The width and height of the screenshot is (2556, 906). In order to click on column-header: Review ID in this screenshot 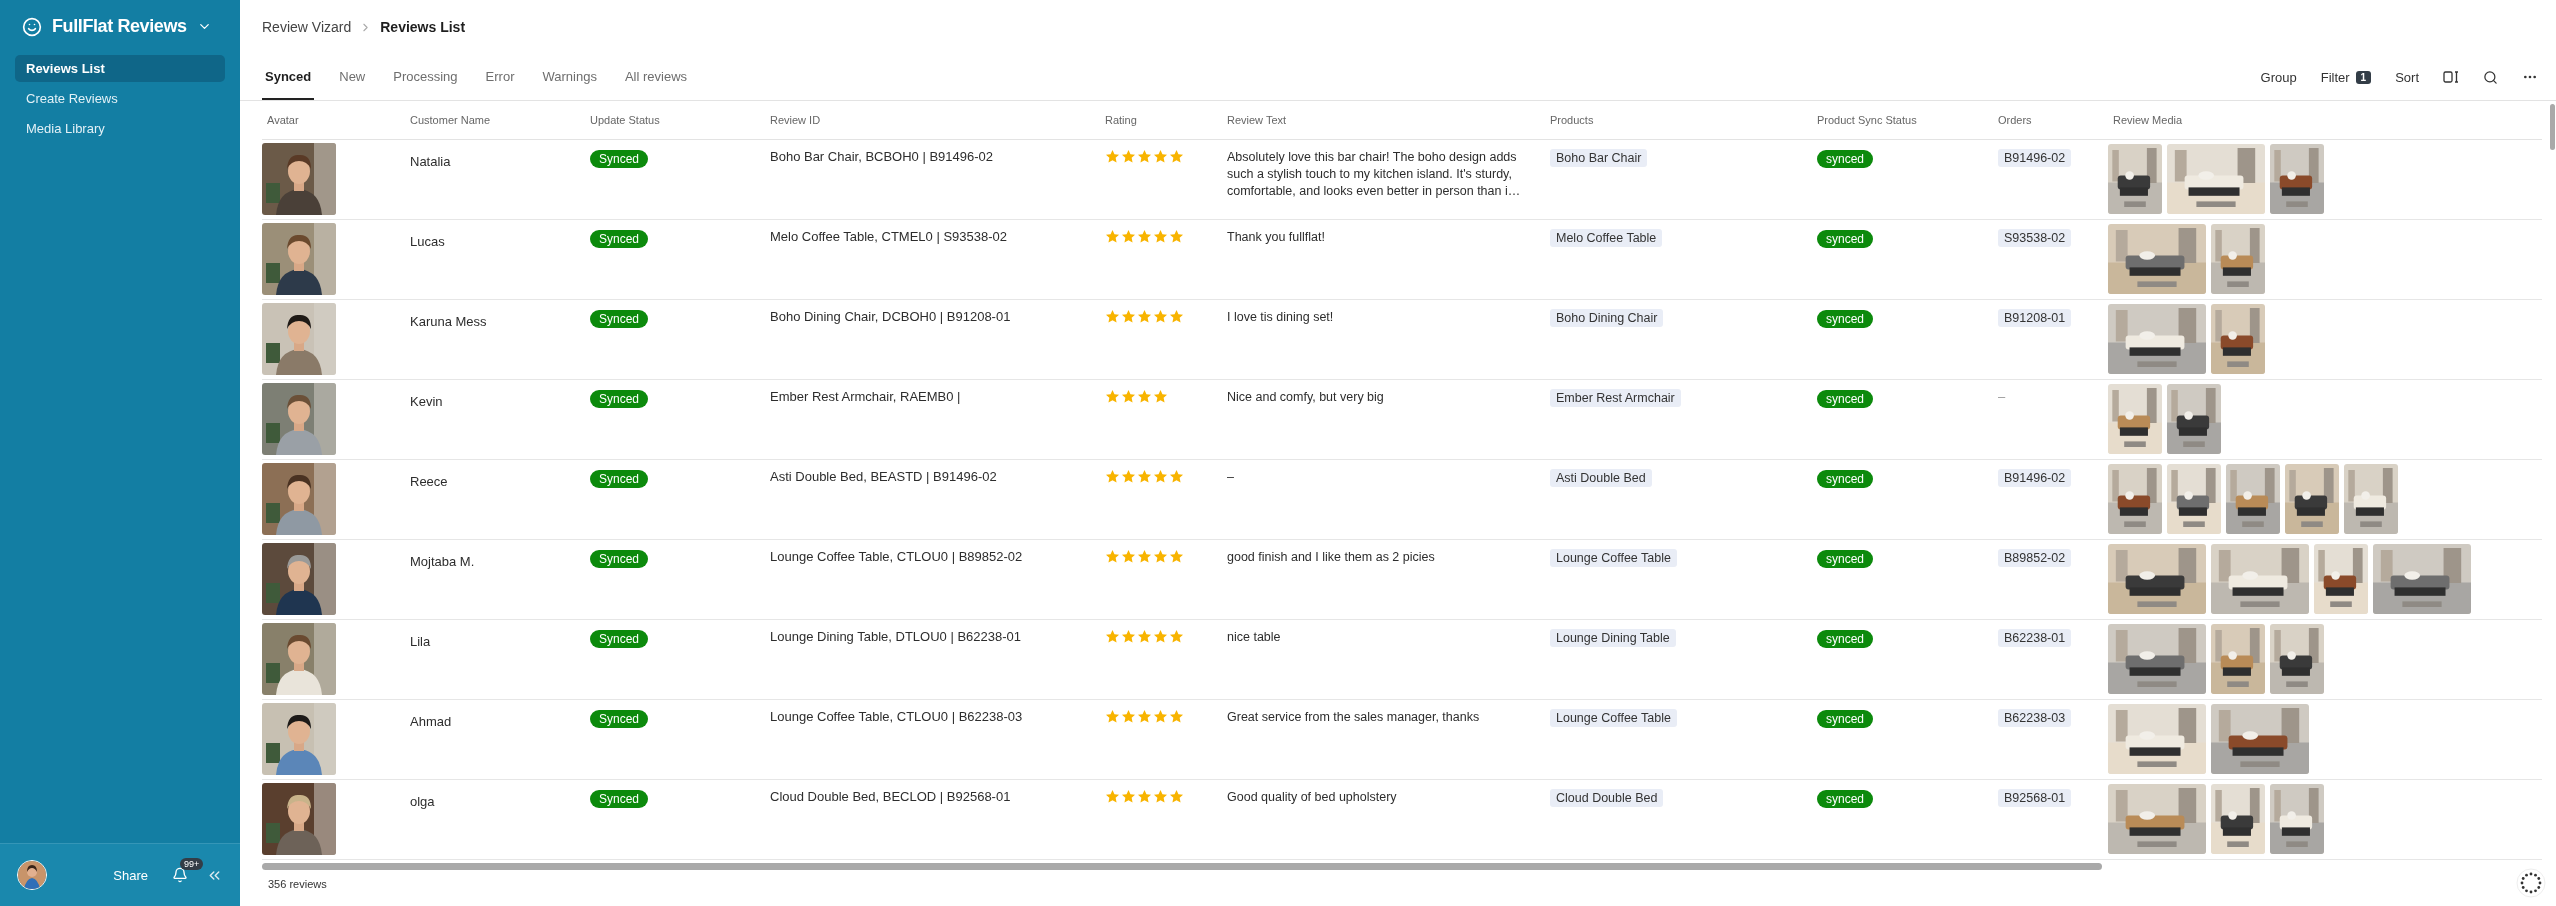, I will do `click(793, 120)`.